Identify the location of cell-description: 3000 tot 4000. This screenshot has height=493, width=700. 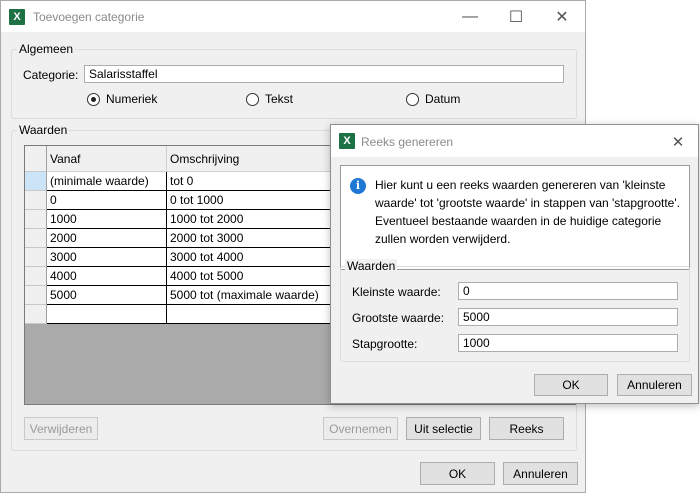
(249, 257).